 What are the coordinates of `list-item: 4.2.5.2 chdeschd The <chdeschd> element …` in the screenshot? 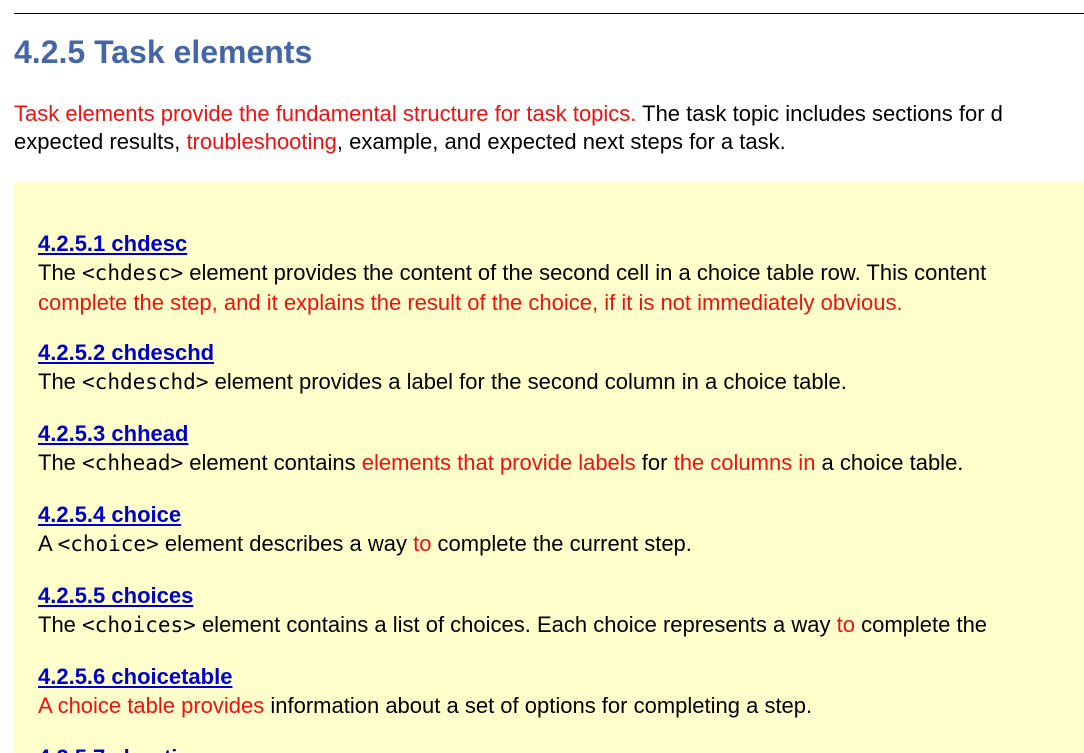 It's located at (561, 368).